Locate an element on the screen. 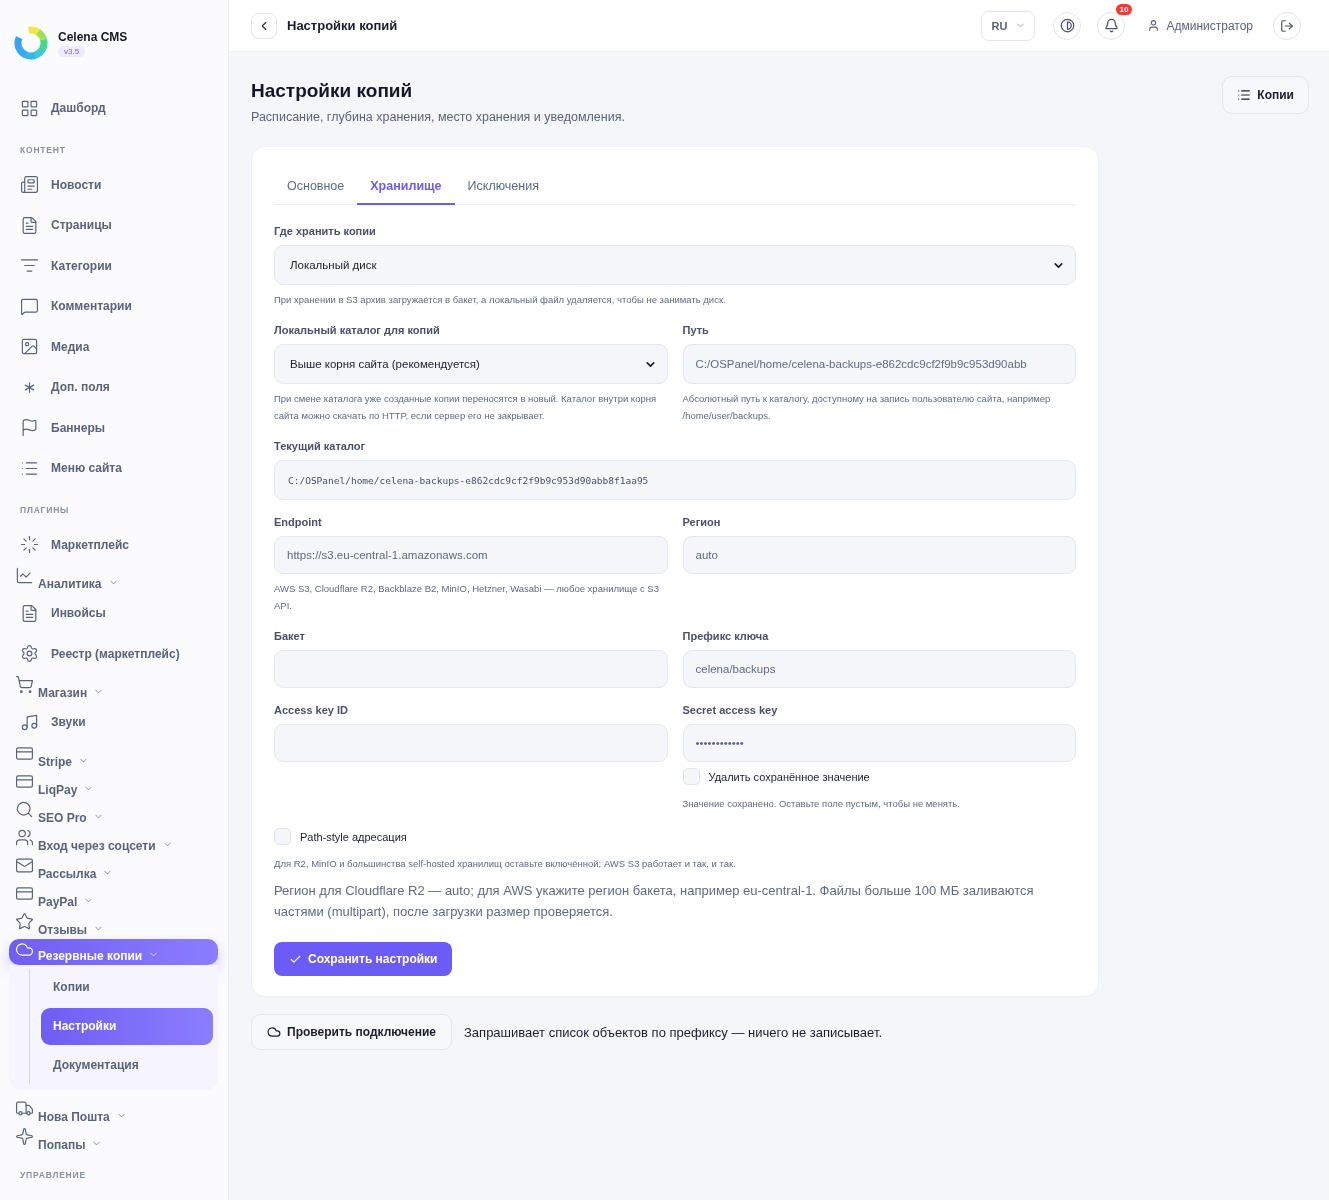  grid-icon is located at coordinates (29, 108).